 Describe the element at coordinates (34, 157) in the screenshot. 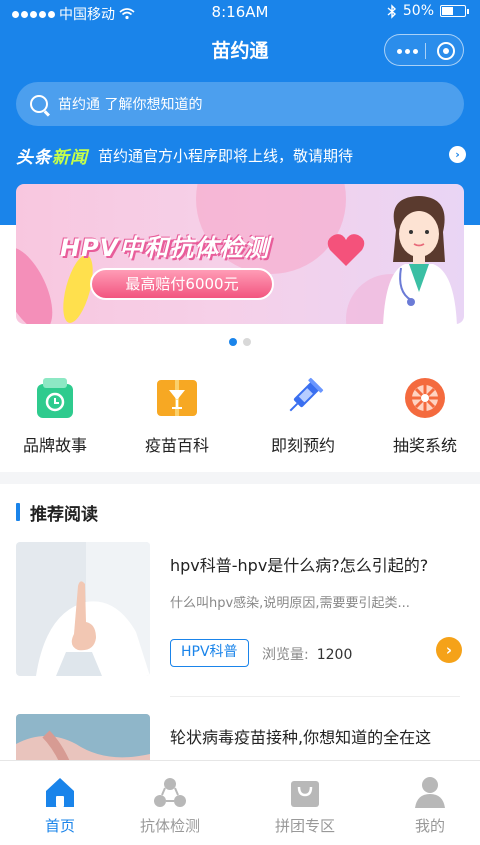

I see `headline-logo-part1: 头条` at that location.